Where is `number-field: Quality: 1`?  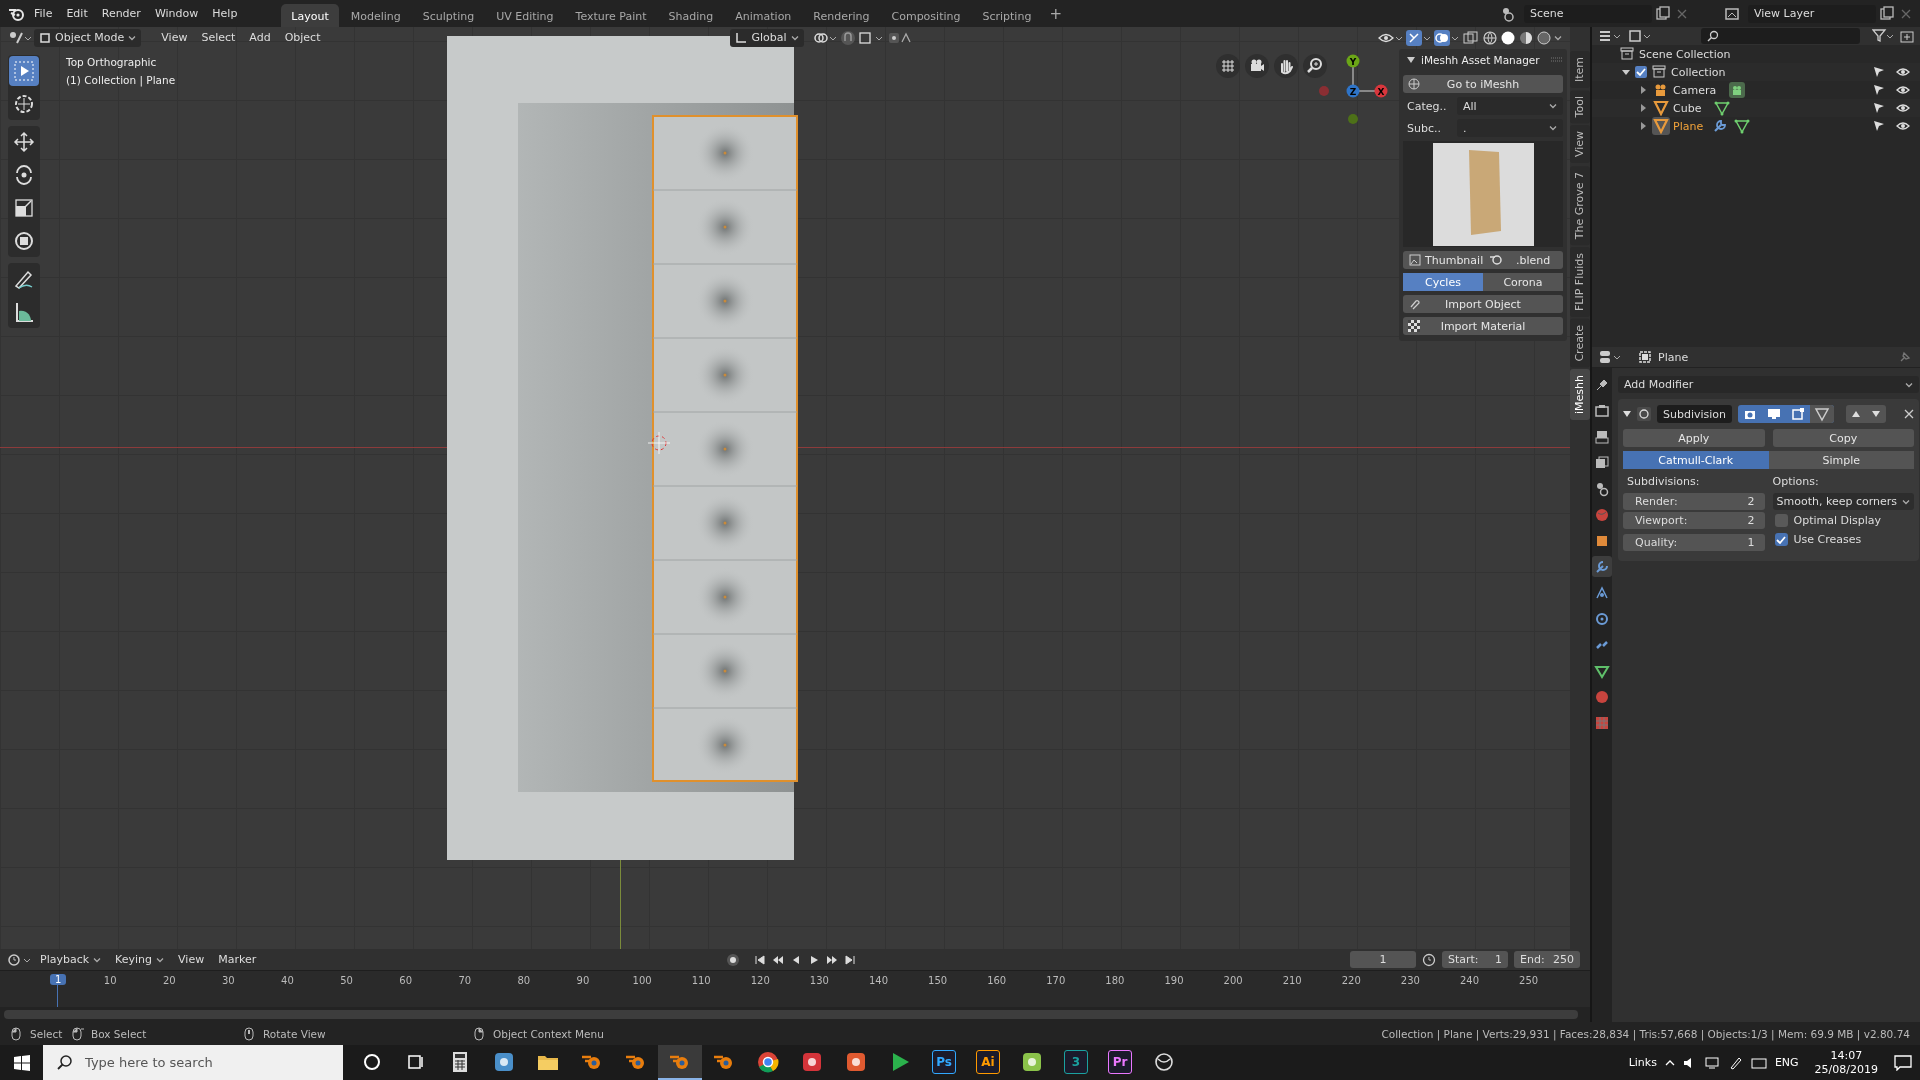 number-field: Quality: 1 is located at coordinates (1694, 542).